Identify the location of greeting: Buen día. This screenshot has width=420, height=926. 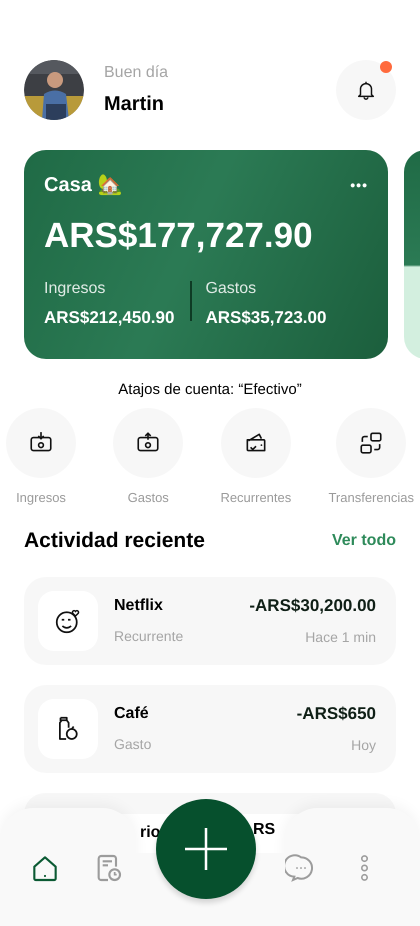
(136, 73).